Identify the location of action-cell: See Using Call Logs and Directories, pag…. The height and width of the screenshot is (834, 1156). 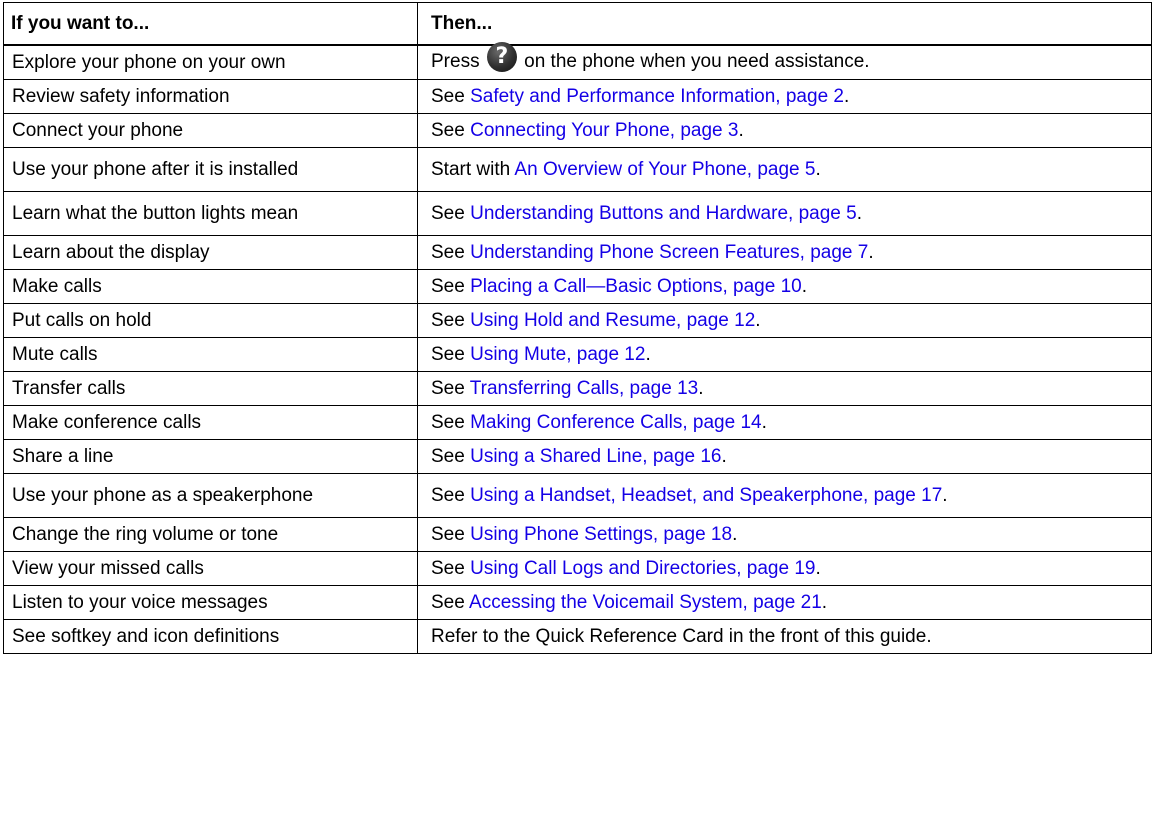
(784, 568).